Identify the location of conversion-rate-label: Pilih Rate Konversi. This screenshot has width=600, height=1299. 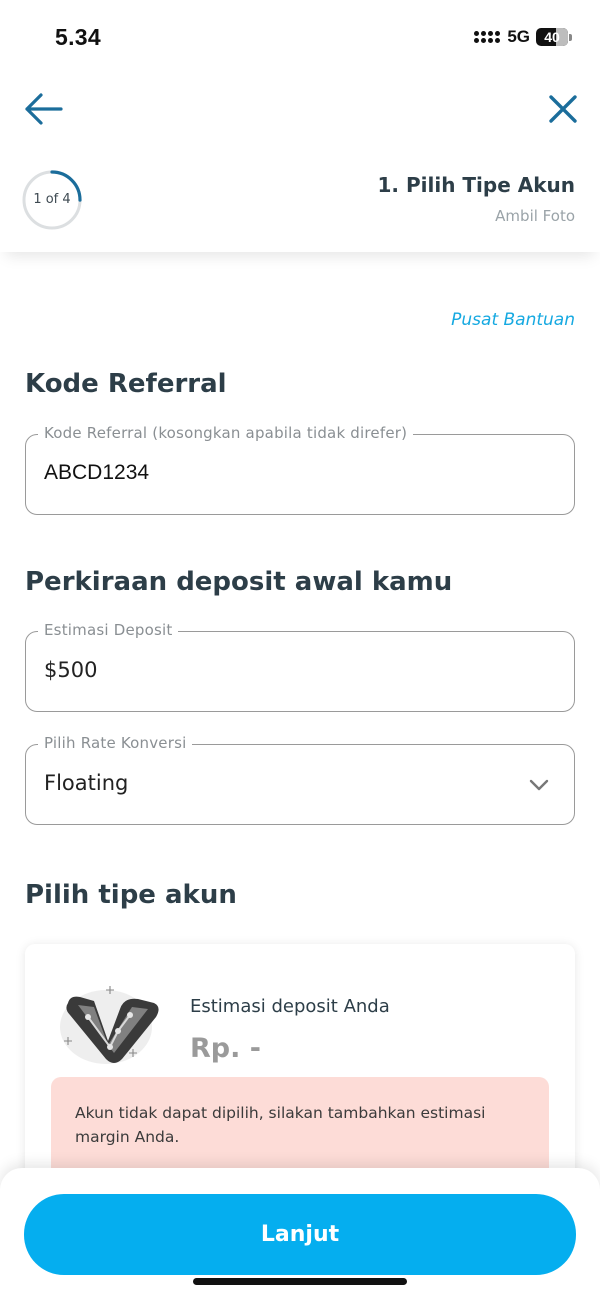
(115, 743).